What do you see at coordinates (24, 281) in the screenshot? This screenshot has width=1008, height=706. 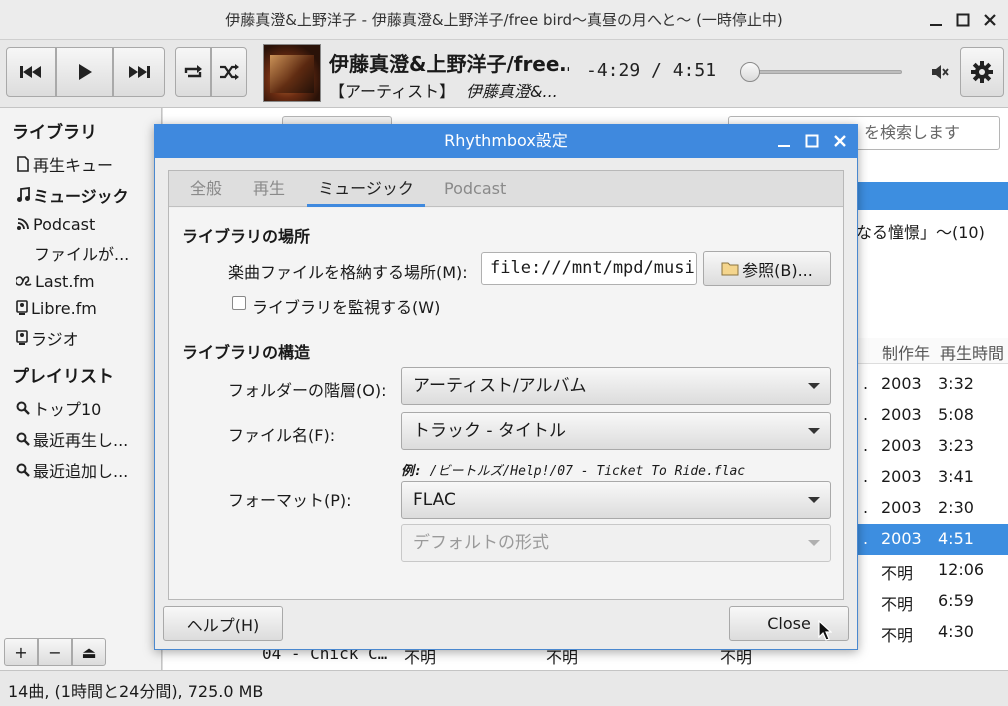 I see `lastfm-icon` at bounding box center [24, 281].